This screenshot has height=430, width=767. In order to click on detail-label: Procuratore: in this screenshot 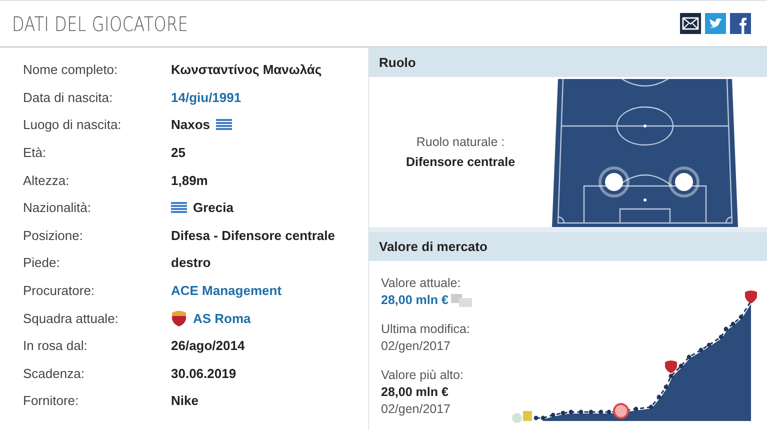, I will do `click(59, 290)`.